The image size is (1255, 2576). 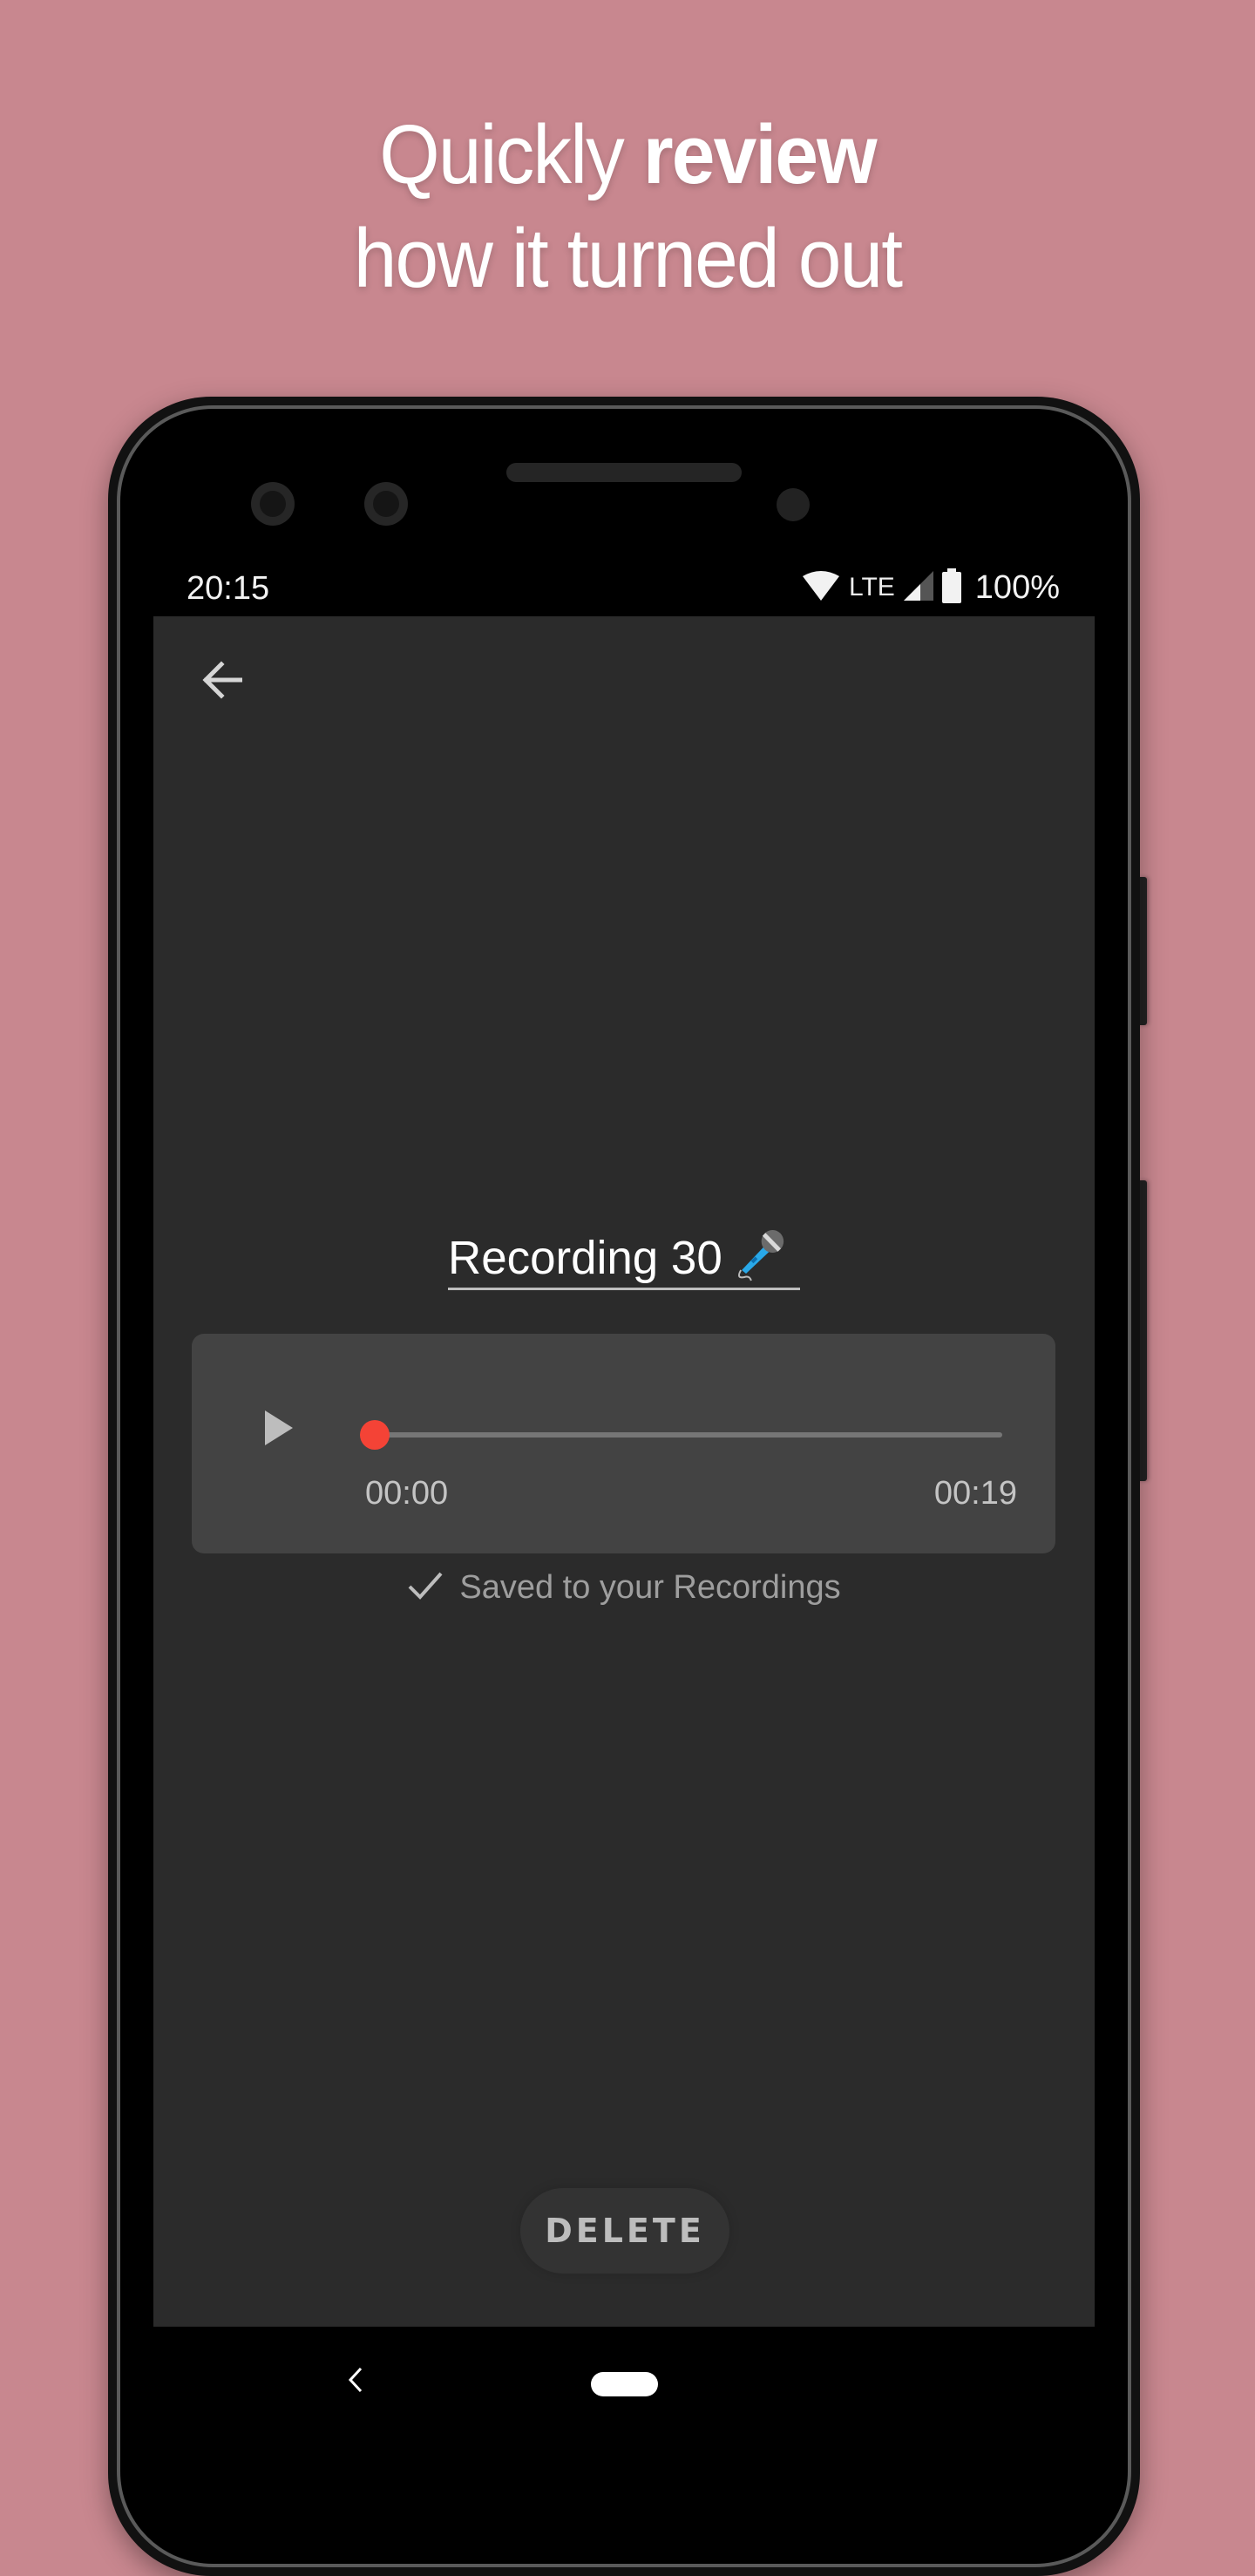 I want to click on earpiece-speaker, so click(x=624, y=472).